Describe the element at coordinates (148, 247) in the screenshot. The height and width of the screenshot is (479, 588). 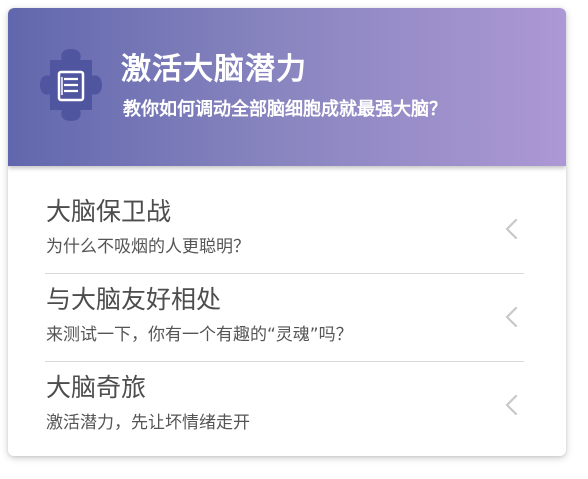
I see `item-subtitle: 为什么不吸烟的人更聪明？` at that location.